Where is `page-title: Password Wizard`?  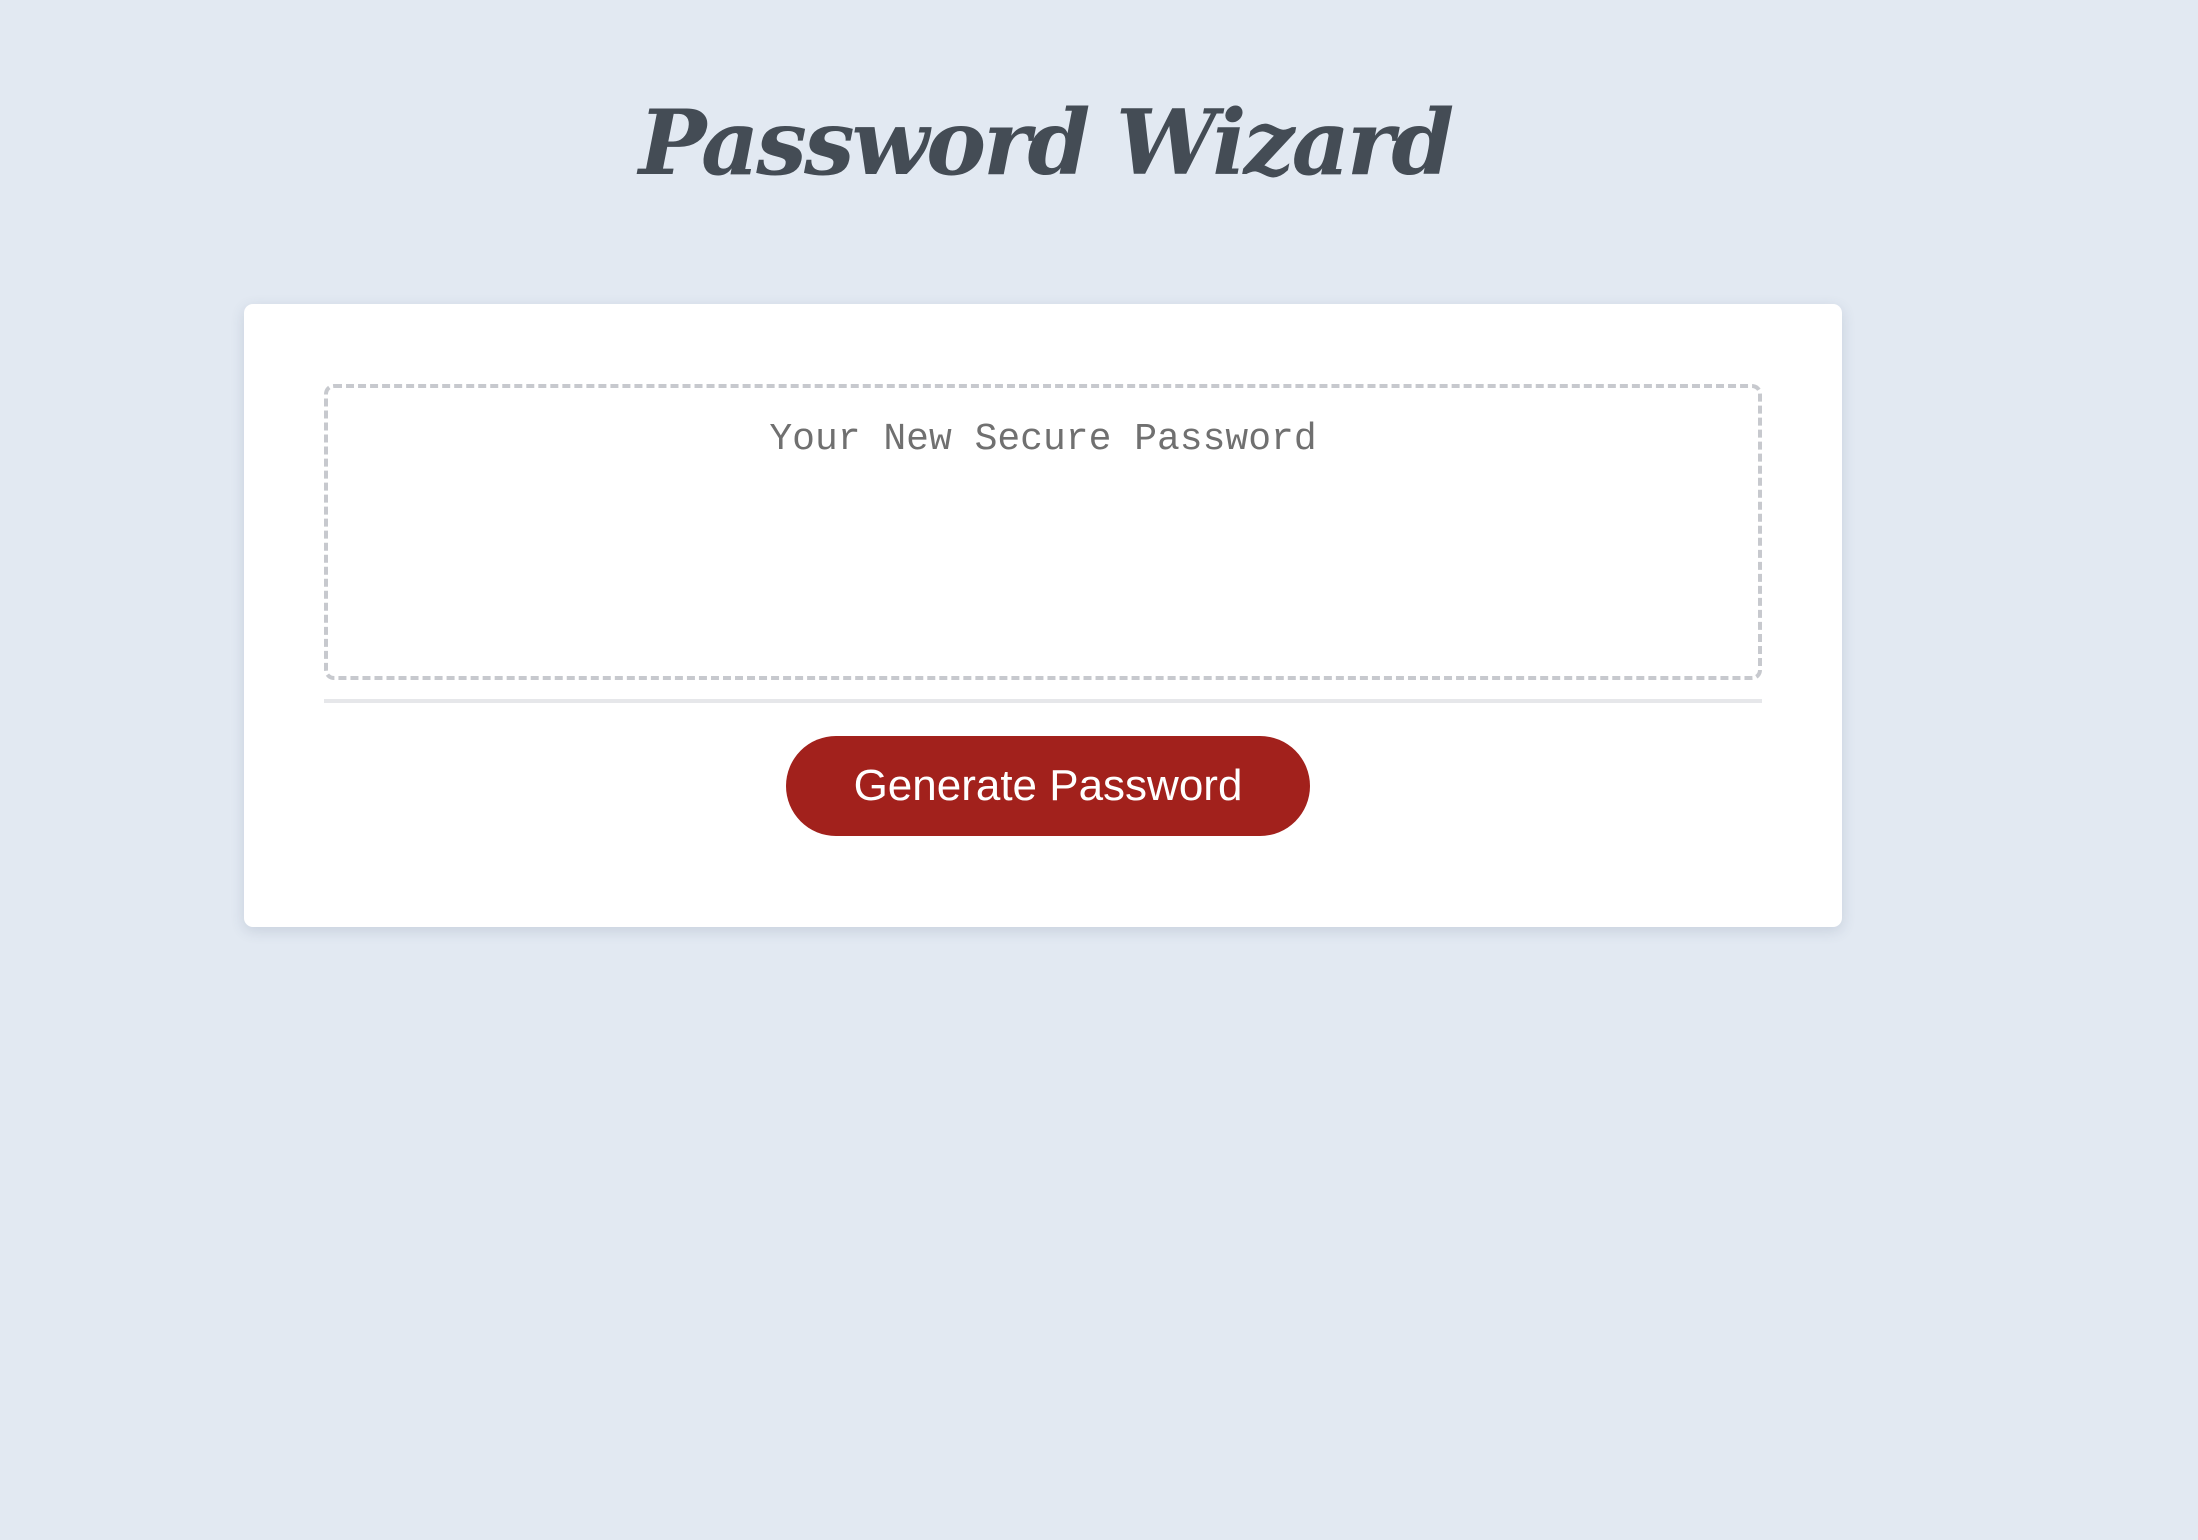
page-title: Password Wizard is located at coordinates (1046, 143).